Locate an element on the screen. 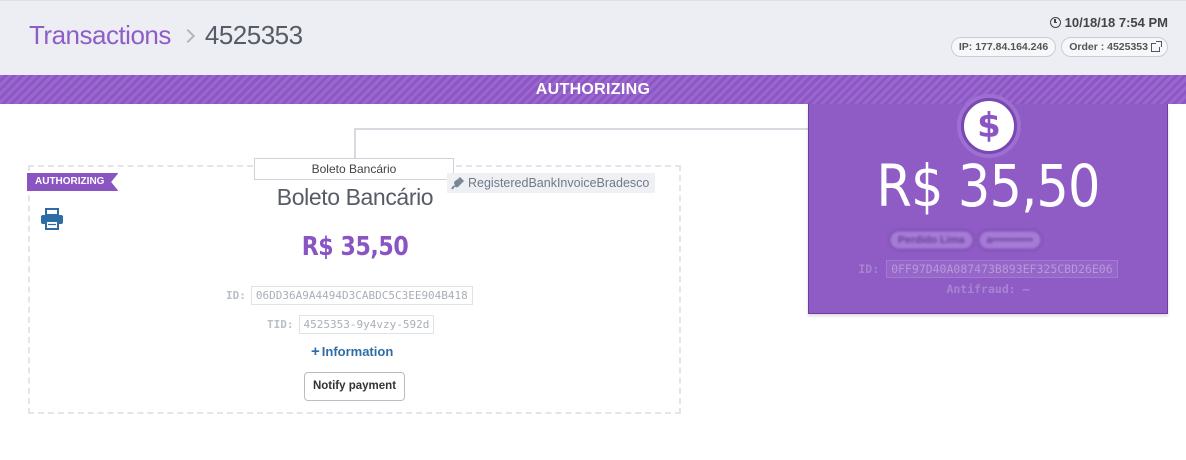 The width and height of the screenshot is (1186, 460). payment-method-title: Boleto Bancário is located at coordinates (355, 197).